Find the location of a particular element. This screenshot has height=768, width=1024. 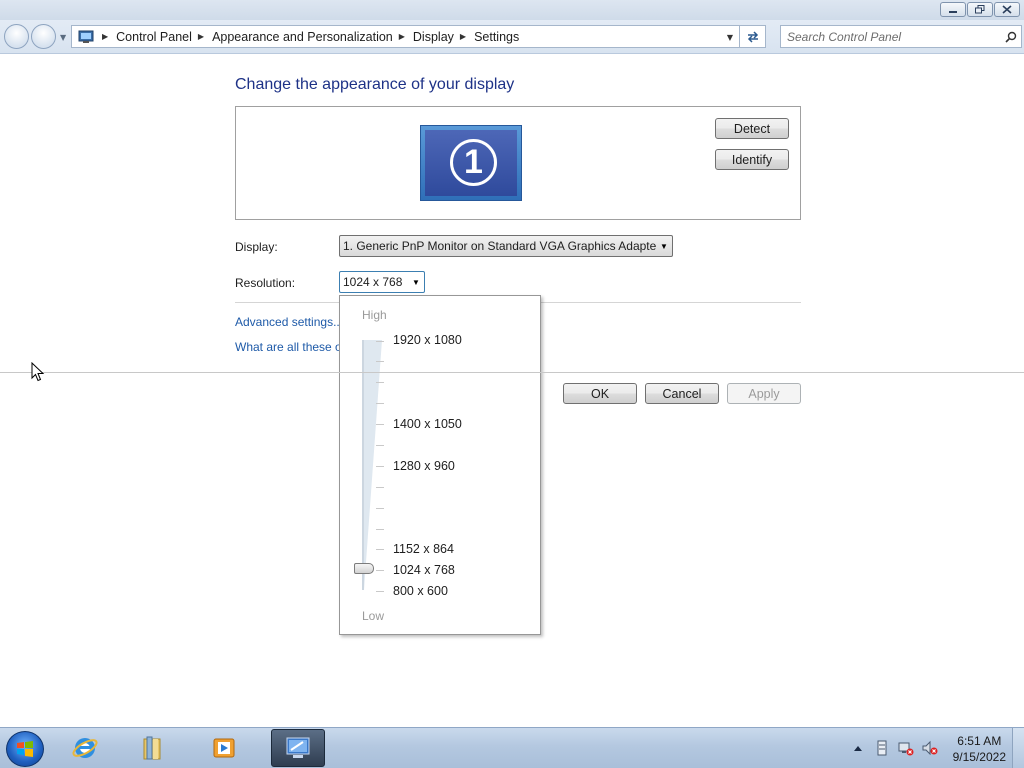

resolution-select-value: 1024 x 768 is located at coordinates (373, 282).